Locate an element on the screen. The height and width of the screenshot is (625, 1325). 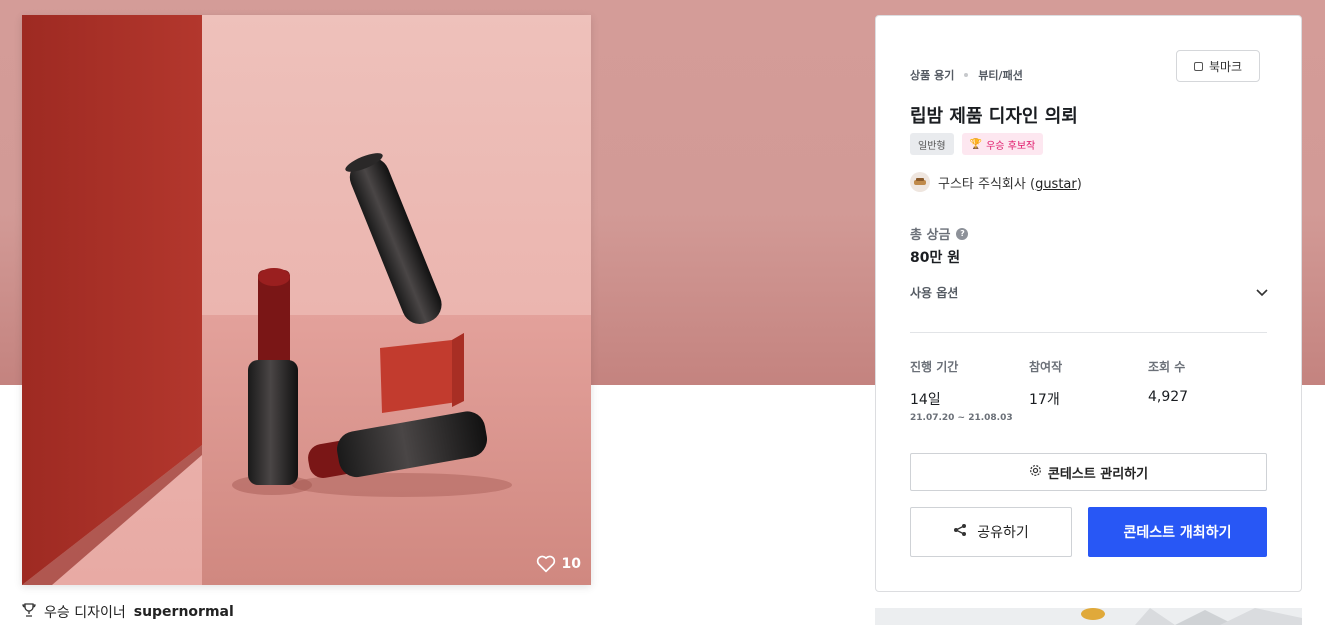
help-icon: ? is located at coordinates (962, 233).